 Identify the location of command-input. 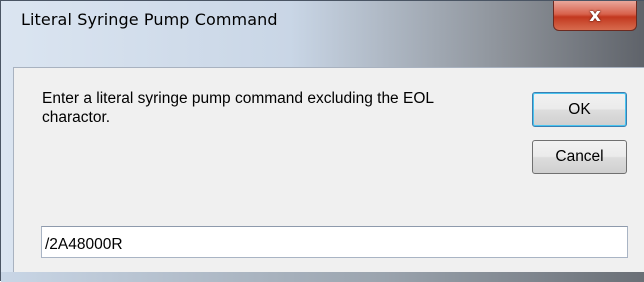
(334, 242).